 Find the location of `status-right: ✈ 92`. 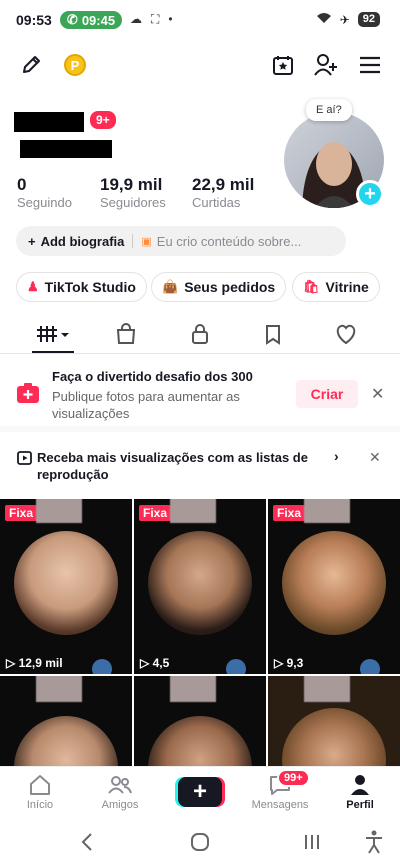

status-right: ✈ 92 is located at coordinates (348, 19).